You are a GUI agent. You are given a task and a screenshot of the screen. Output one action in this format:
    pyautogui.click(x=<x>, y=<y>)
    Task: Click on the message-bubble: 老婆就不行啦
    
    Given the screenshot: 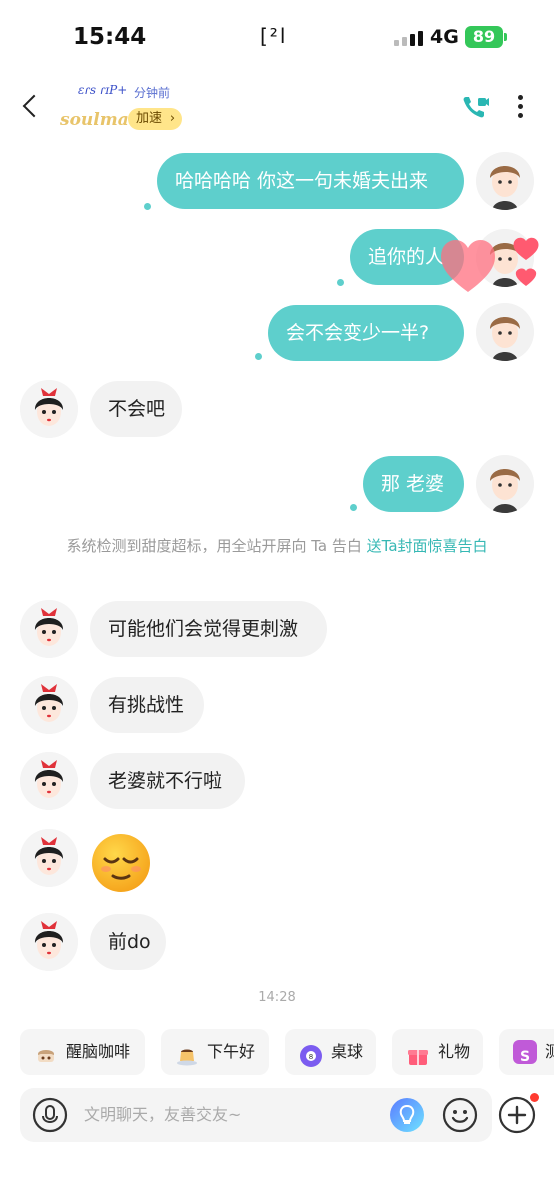 What is the action you would take?
    pyautogui.click(x=167, y=781)
    